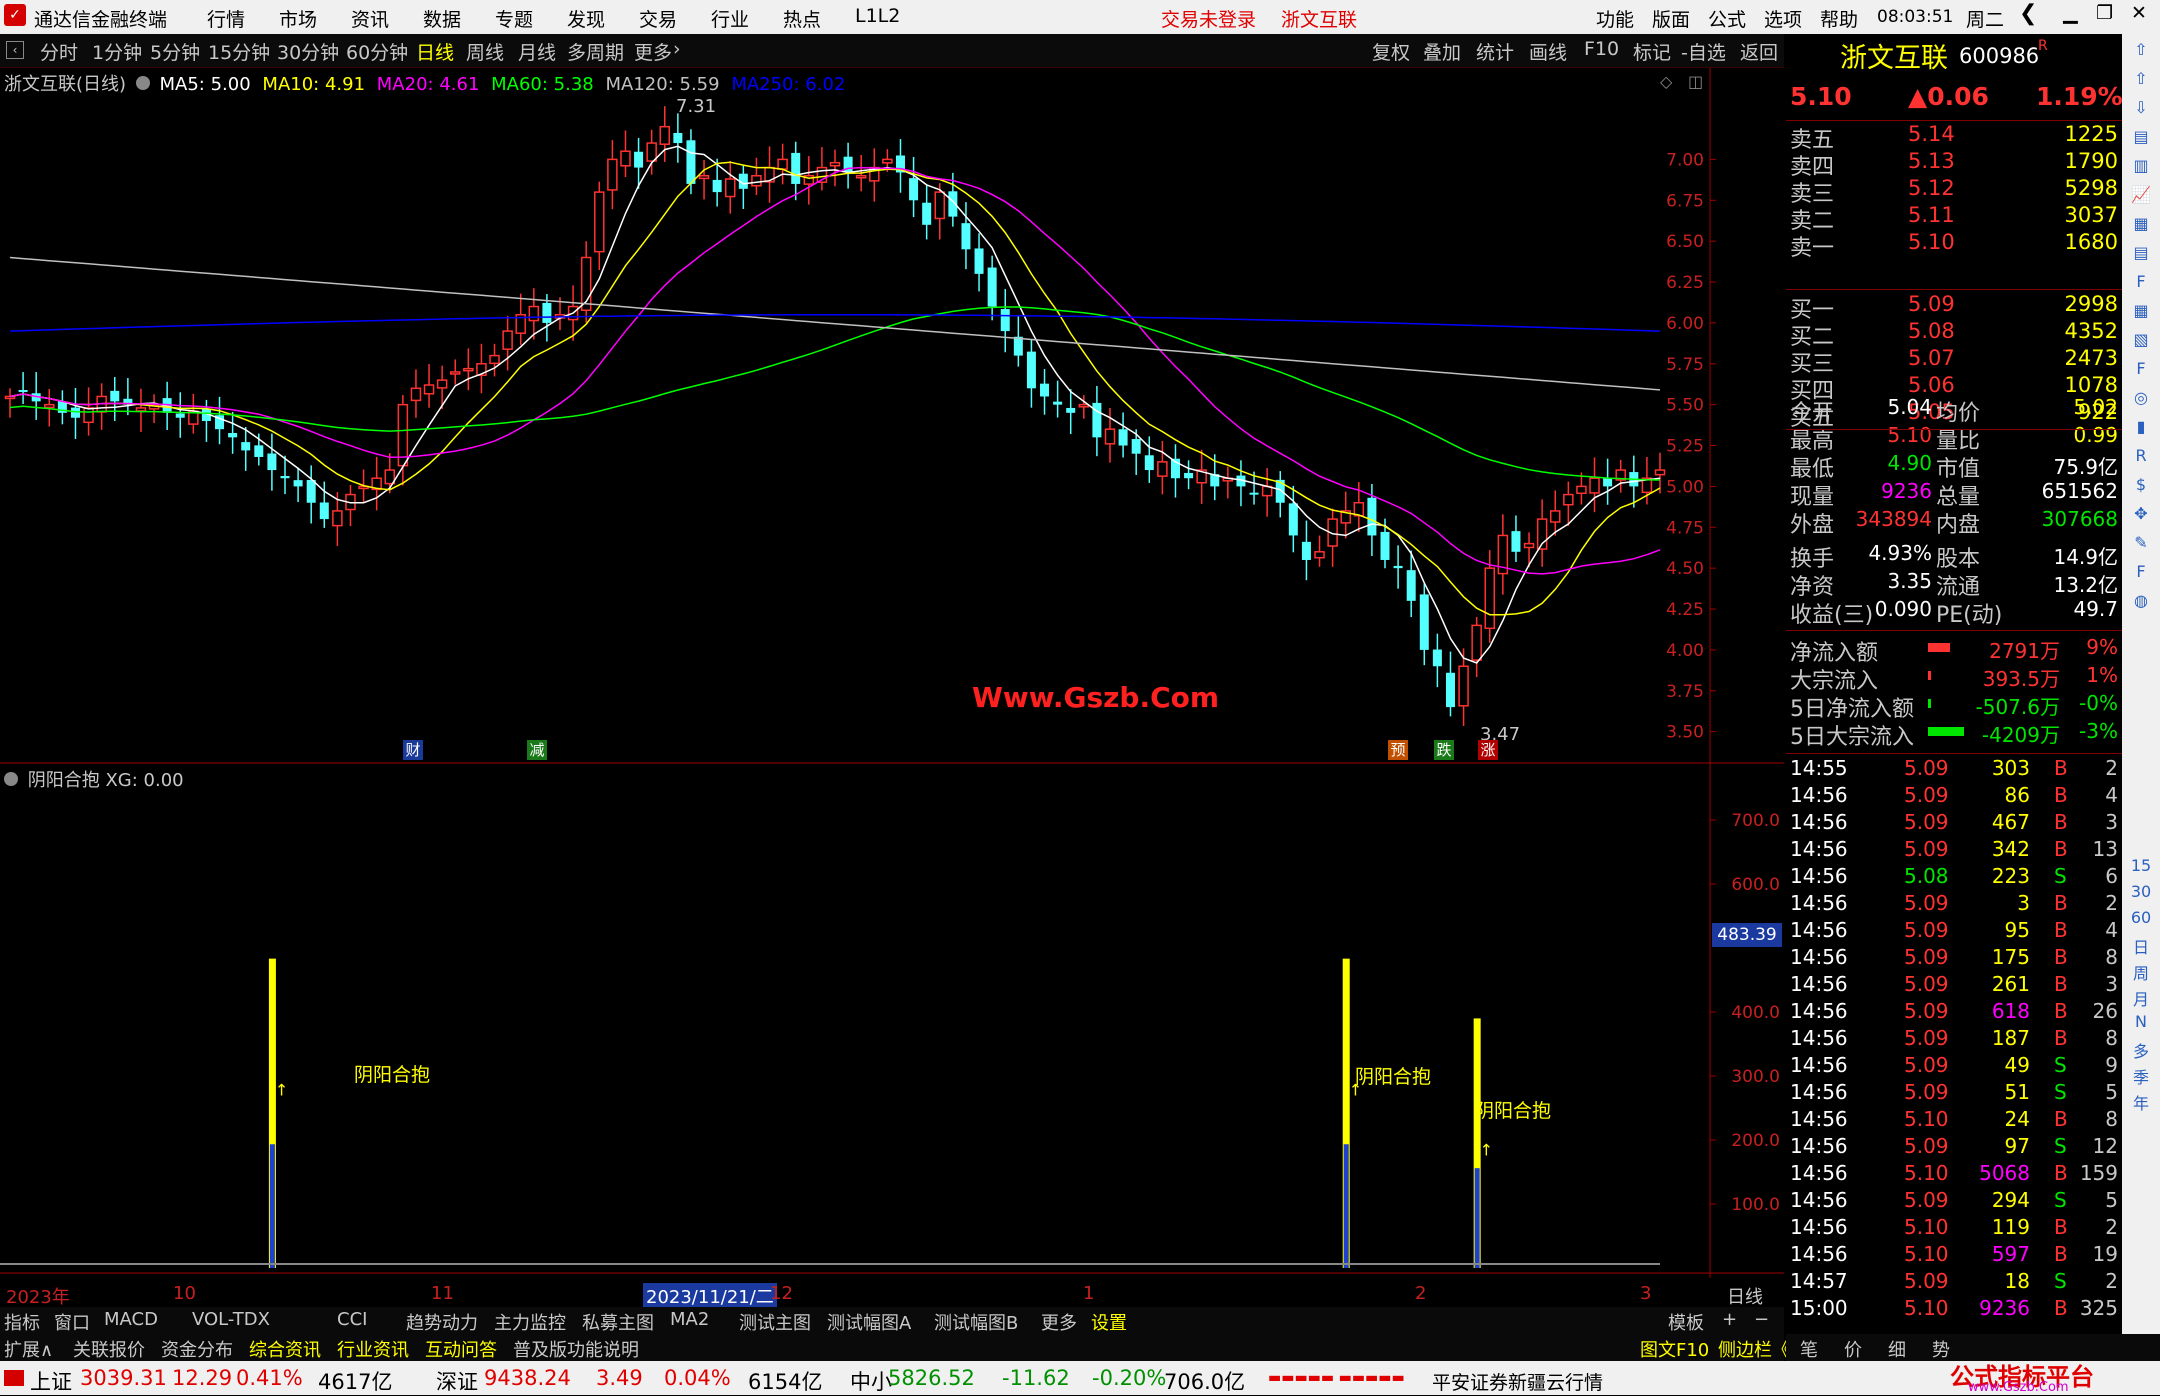 This screenshot has width=2160, height=1396. What do you see at coordinates (142, 83) in the screenshot?
I see `settings-dot-icon` at bounding box center [142, 83].